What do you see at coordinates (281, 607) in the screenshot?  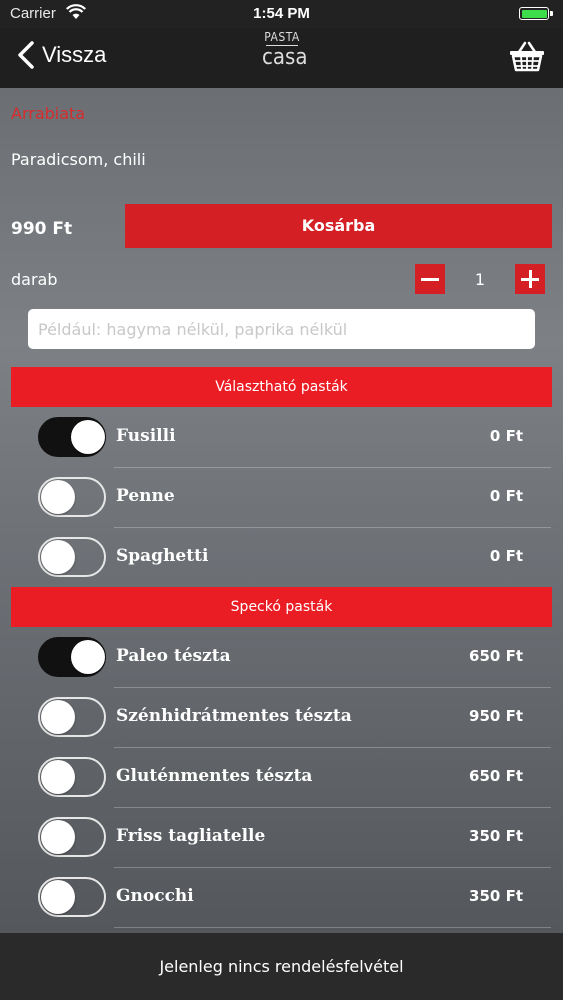 I see `section-header-special-pastas: Speckó pasták` at bounding box center [281, 607].